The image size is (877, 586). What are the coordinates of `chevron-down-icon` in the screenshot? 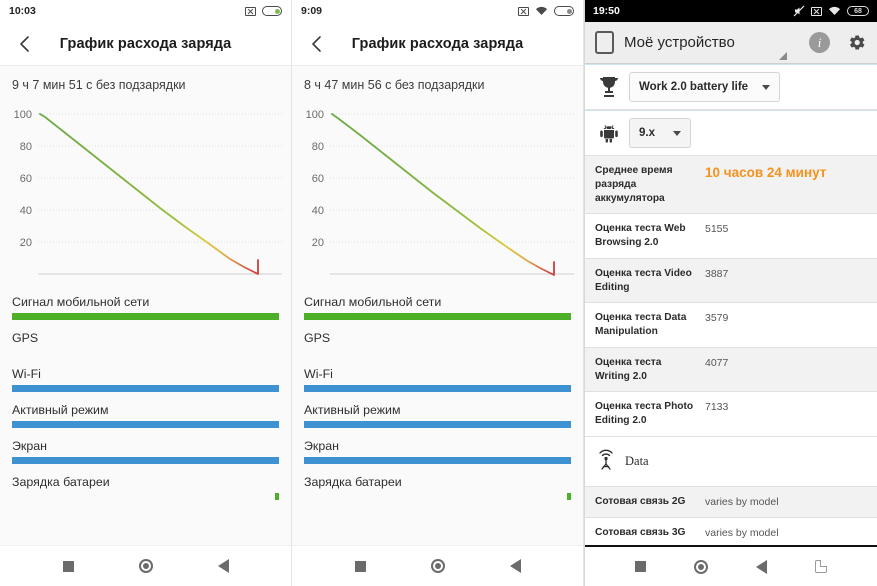 It's located at (766, 87).